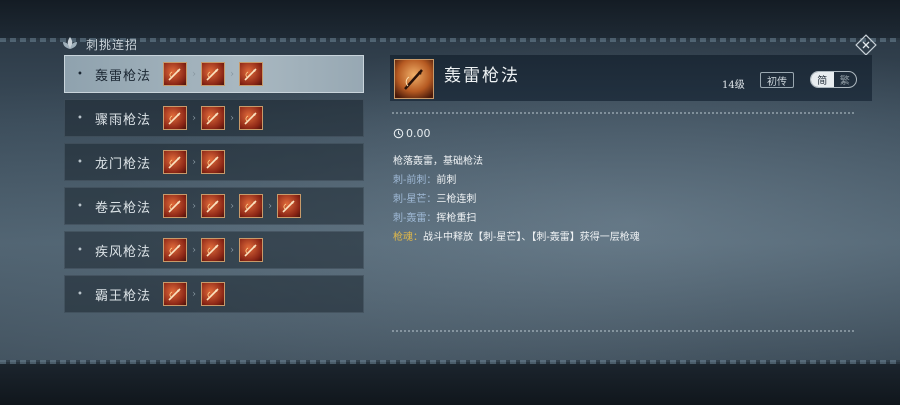 This screenshot has height=405, width=900. I want to click on combo-row: • 卷云枪法 › › ›, so click(214, 206).